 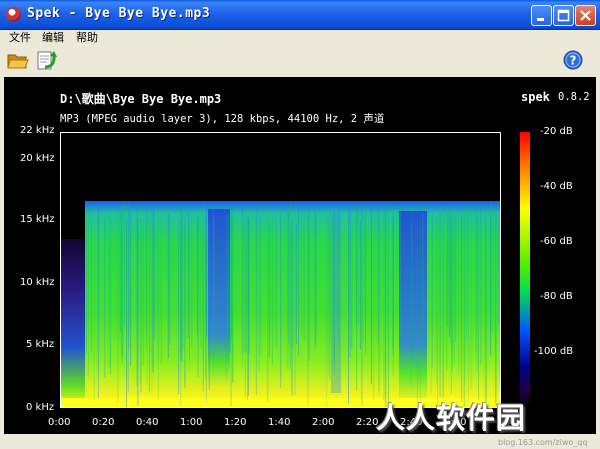 What do you see at coordinates (235, 422) in the screenshot?
I see `x-tick-label: 1:20` at bounding box center [235, 422].